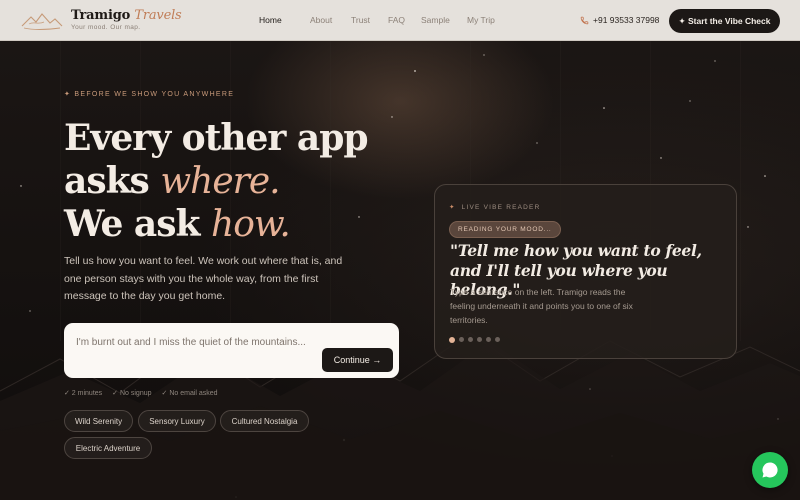  I want to click on chip-electric-adventure: Electric Adventure, so click(108, 448).